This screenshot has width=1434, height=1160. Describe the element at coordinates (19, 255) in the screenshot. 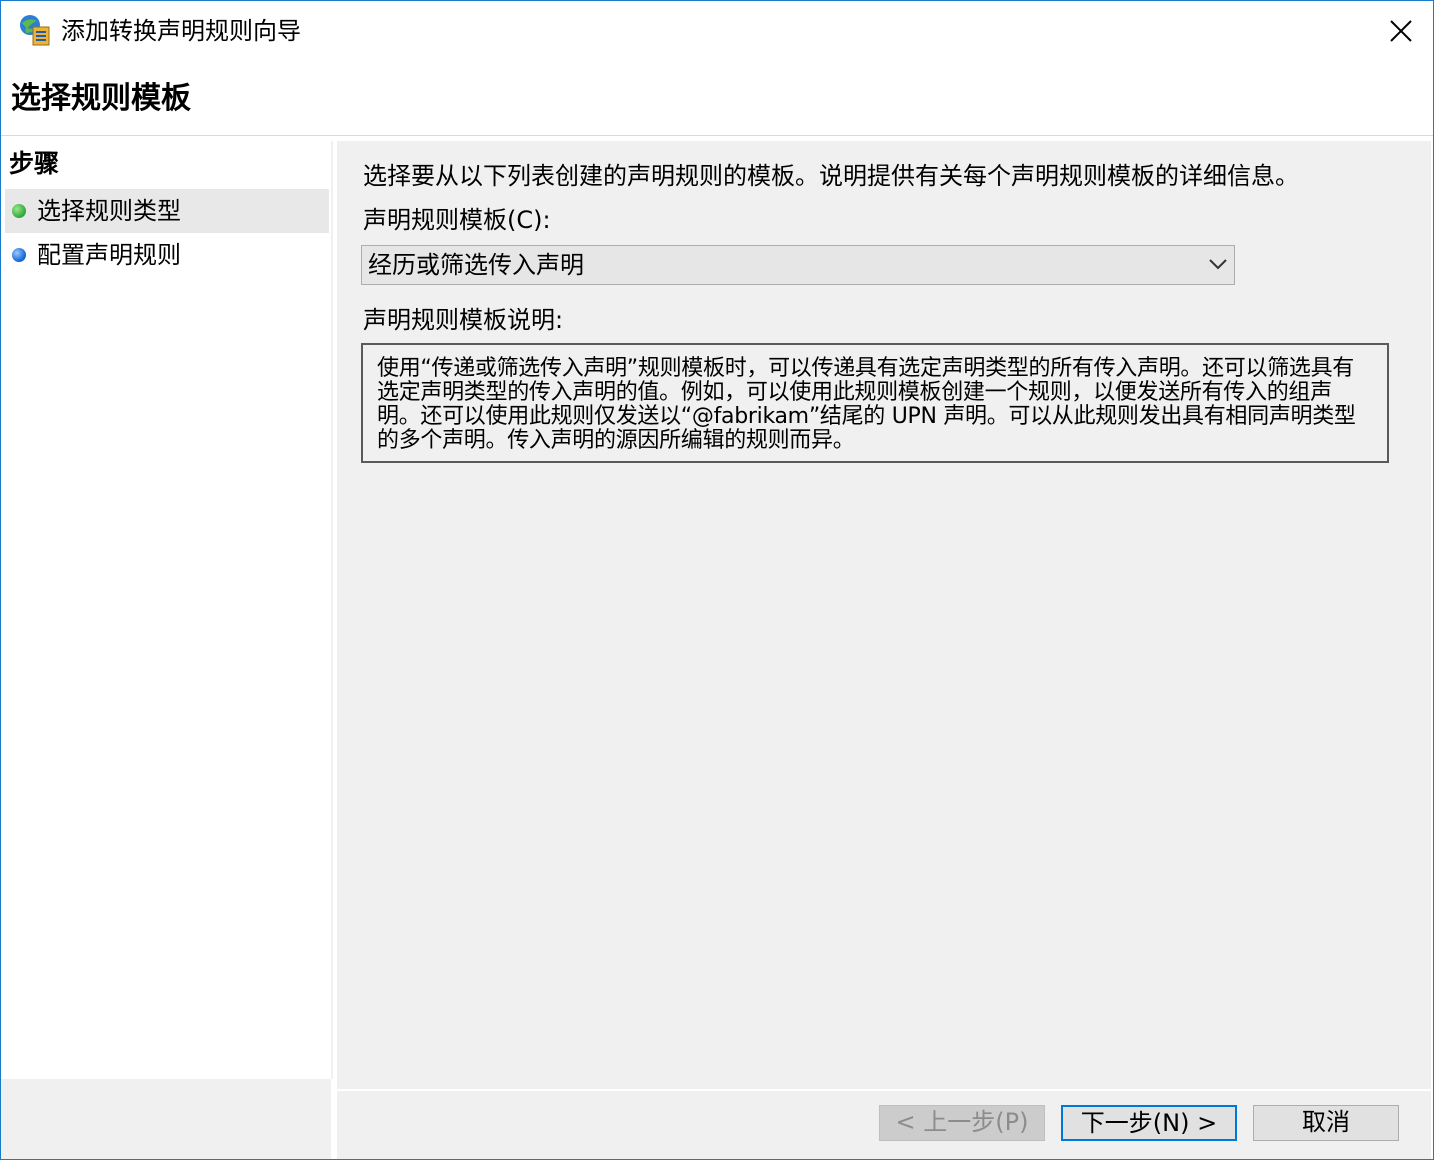

I see `step-pending-icon` at that location.